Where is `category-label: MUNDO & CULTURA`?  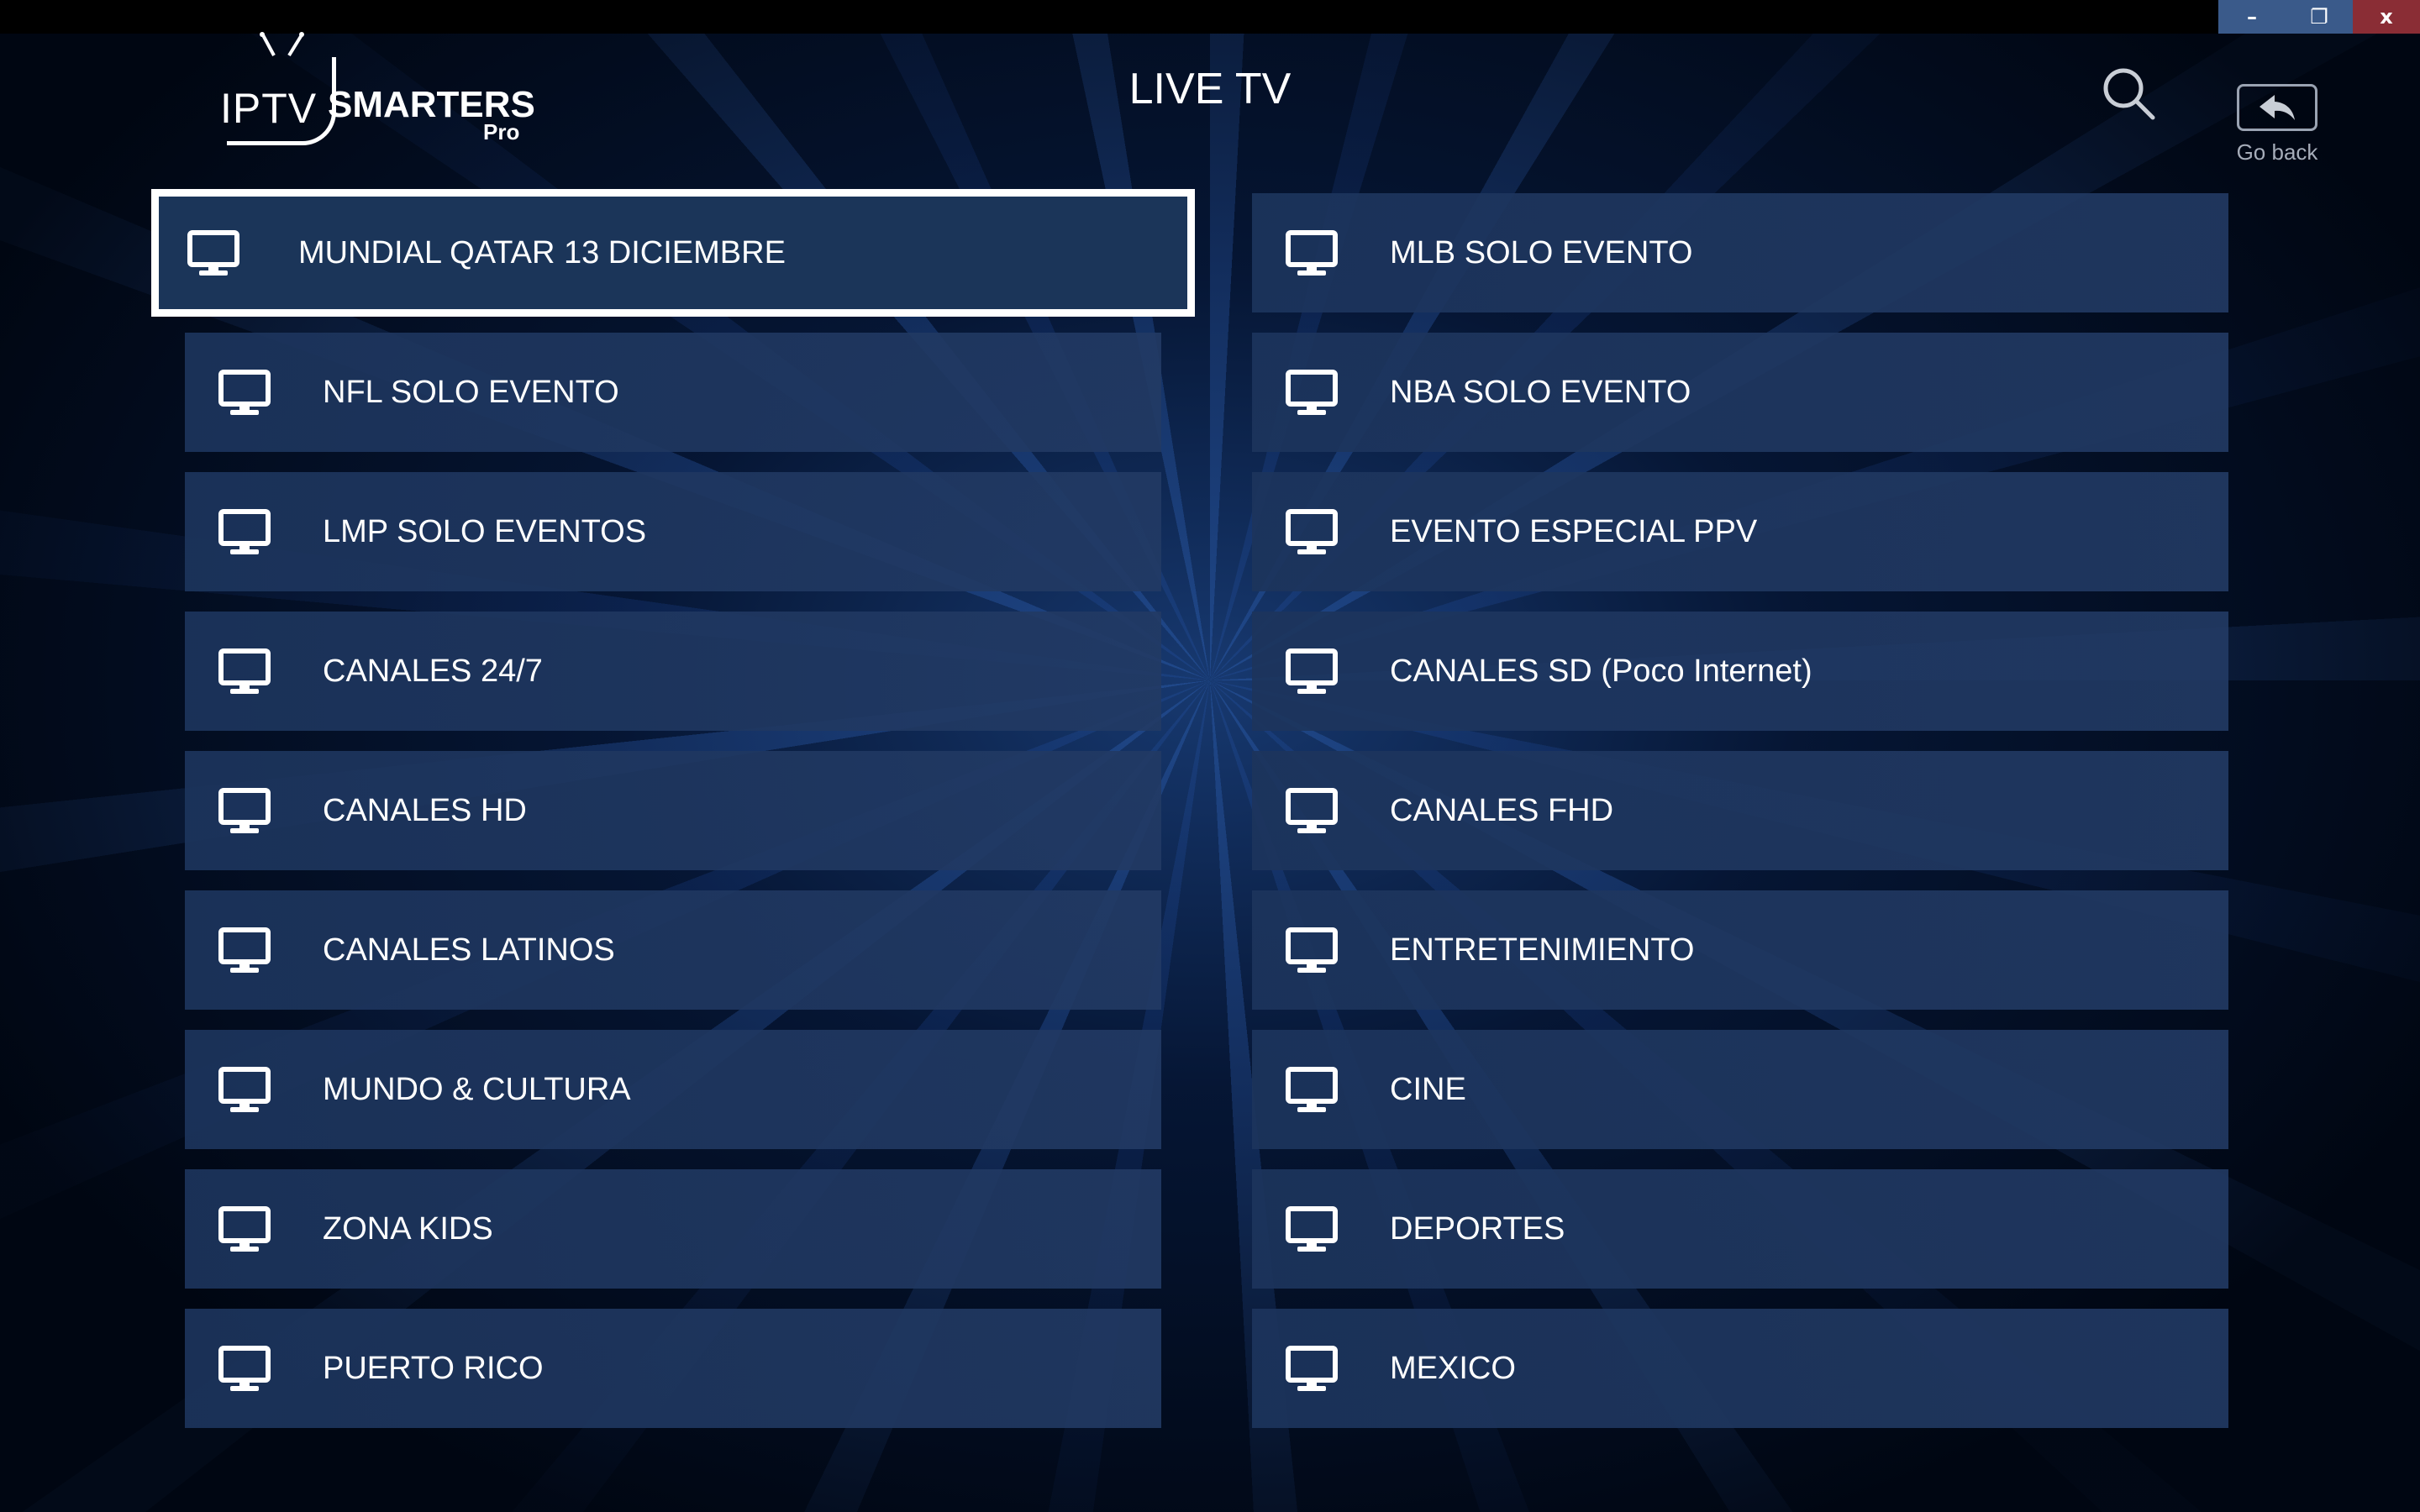
category-label: MUNDO & CULTURA is located at coordinates (477, 1089).